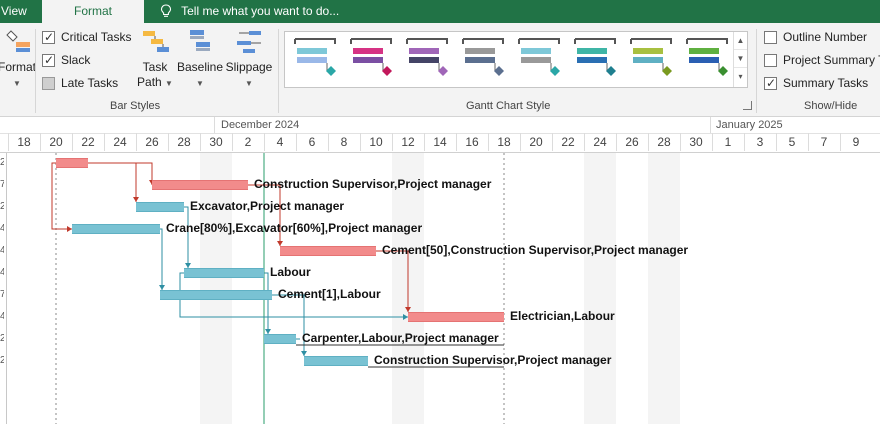 Image resolution: width=880 pixels, height=424 pixels. Describe the element at coordinates (21, 11) in the screenshot. I see `tab-view: View` at that location.